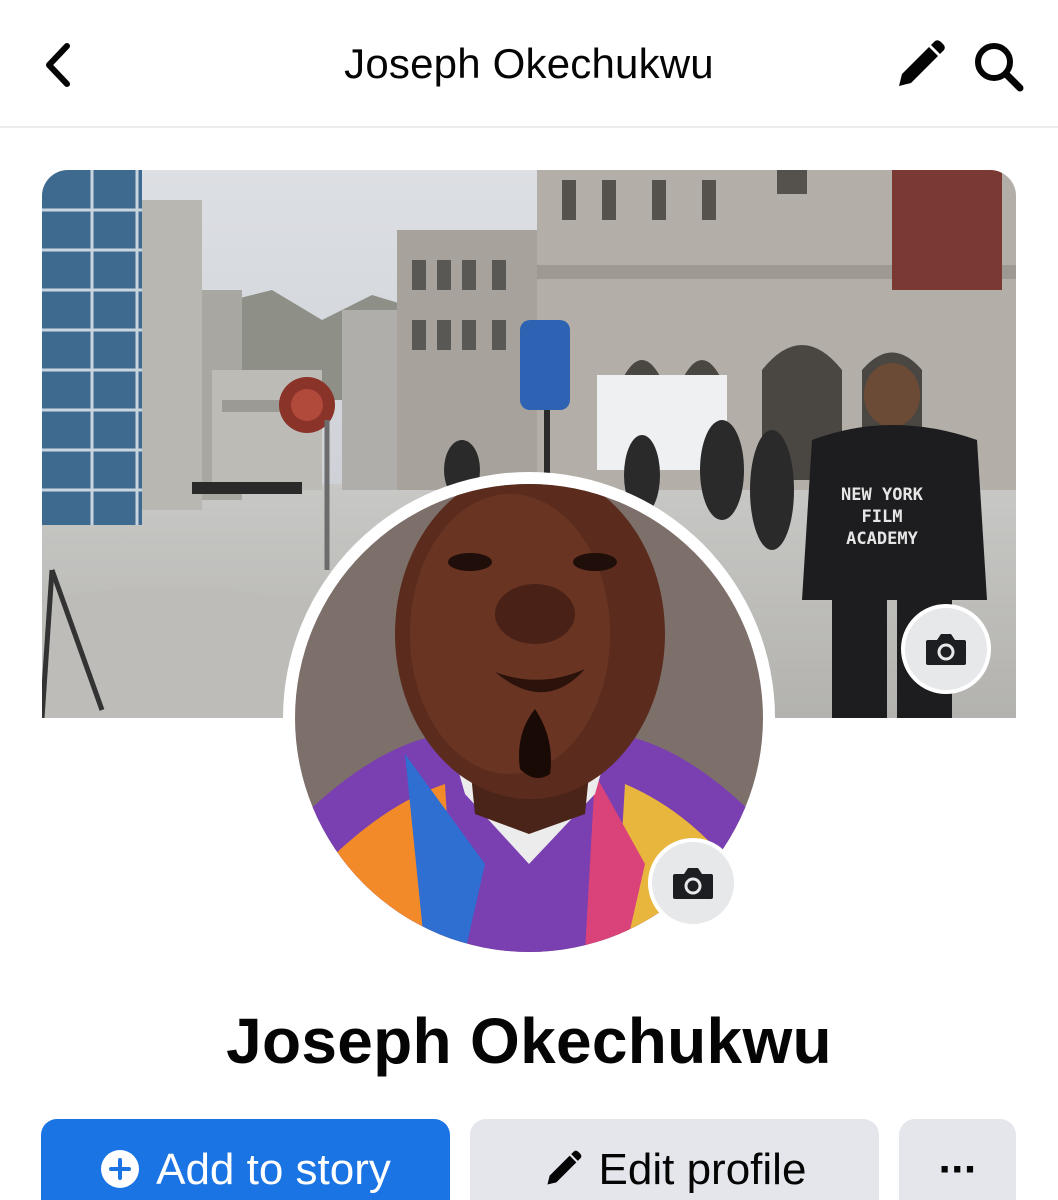 The height and width of the screenshot is (1200, 1058). I want to click on add-to-story-button: Add to story, so click(245, 1159).